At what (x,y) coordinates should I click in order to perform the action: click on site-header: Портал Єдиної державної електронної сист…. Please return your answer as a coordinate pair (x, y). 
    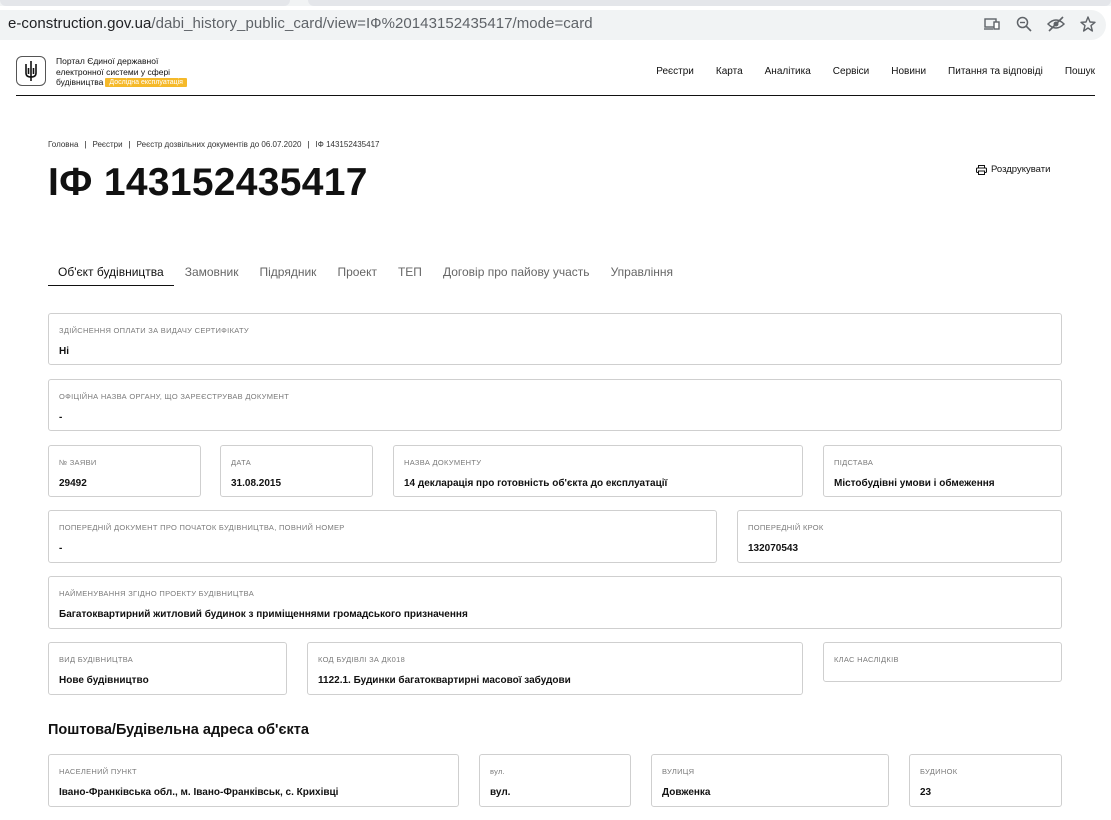
    Looking at the image, I should click on (555, 73).